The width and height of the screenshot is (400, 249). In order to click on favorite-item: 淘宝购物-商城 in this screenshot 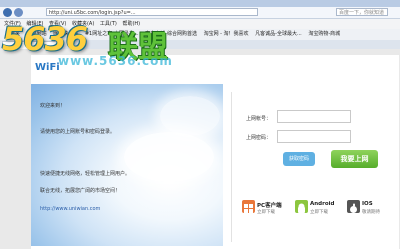, I will do `click(324, 34)`.